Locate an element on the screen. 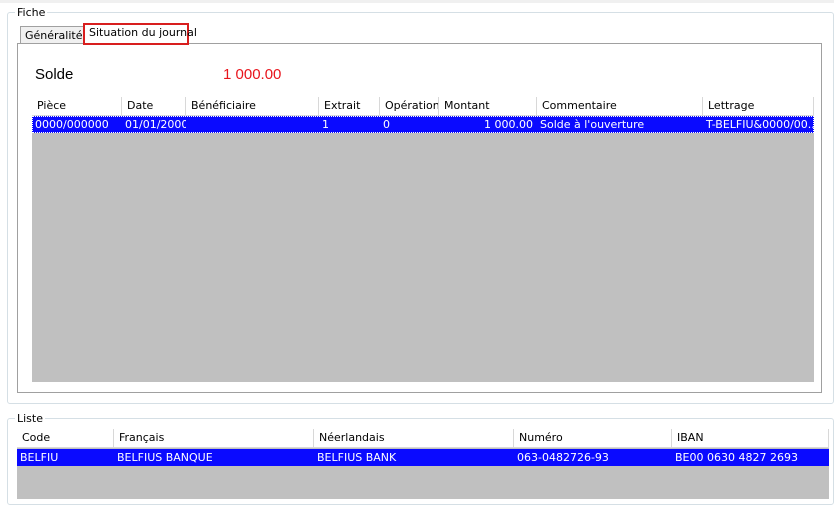 The width and height of the screenshot is (834, 505). cell-montant: 1 000.00 is located at coordinates (508, 124).